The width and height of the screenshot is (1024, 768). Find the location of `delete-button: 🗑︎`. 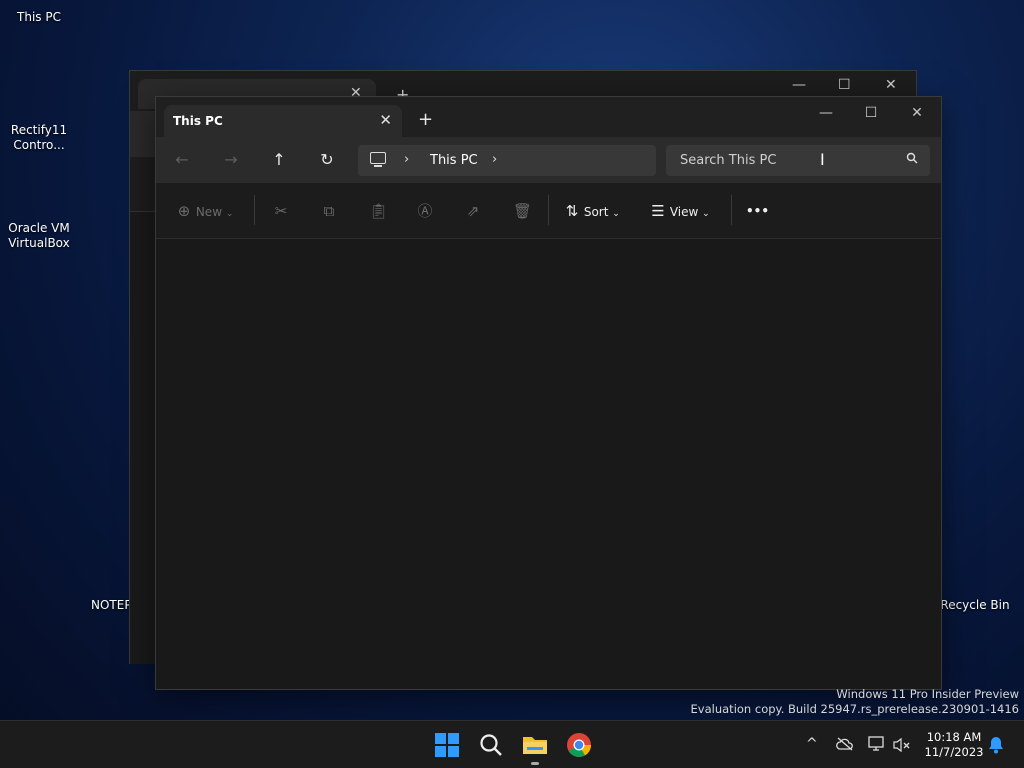

delete-button: 🗑︎ is located at coordinates (523, 211).